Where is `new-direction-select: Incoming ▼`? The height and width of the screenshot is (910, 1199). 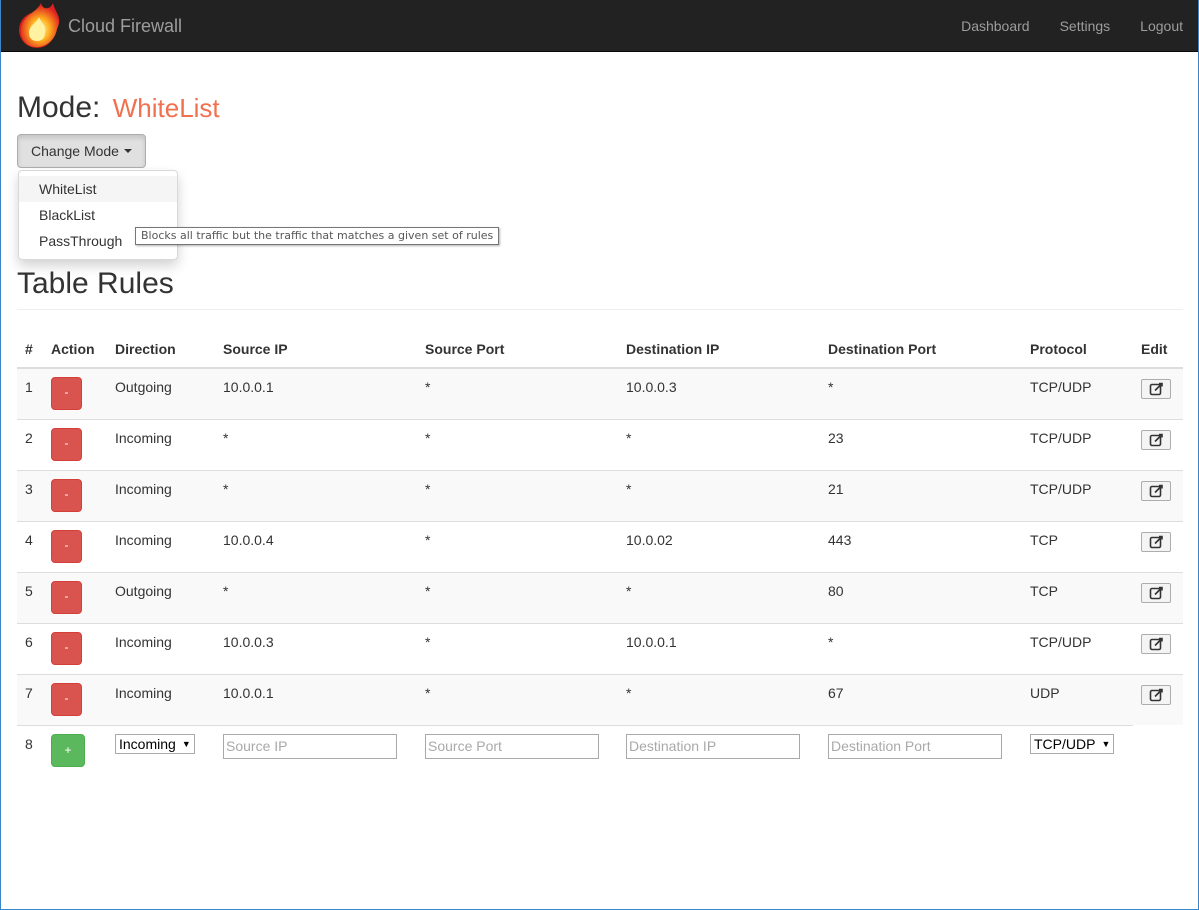 new-direction-select: Incoming ▼ is located at coordinates (155, 743).